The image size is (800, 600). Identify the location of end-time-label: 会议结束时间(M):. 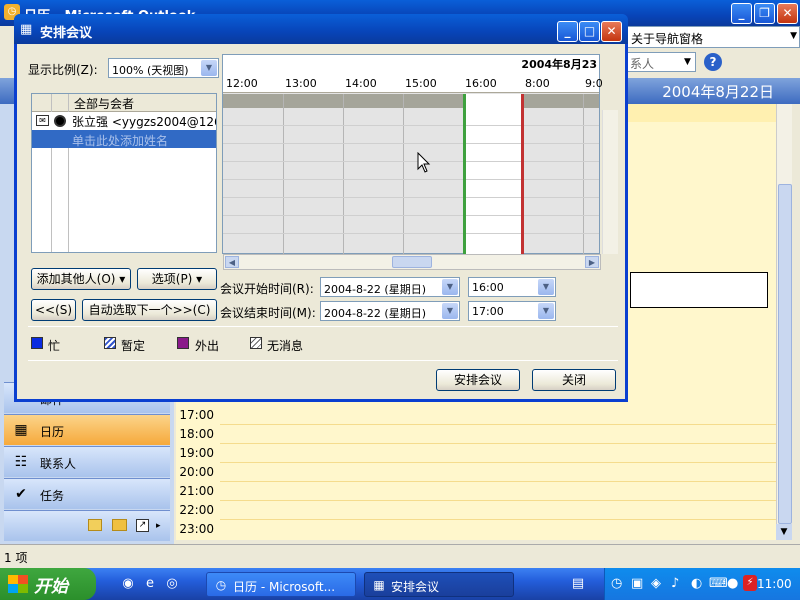
(268, 313).